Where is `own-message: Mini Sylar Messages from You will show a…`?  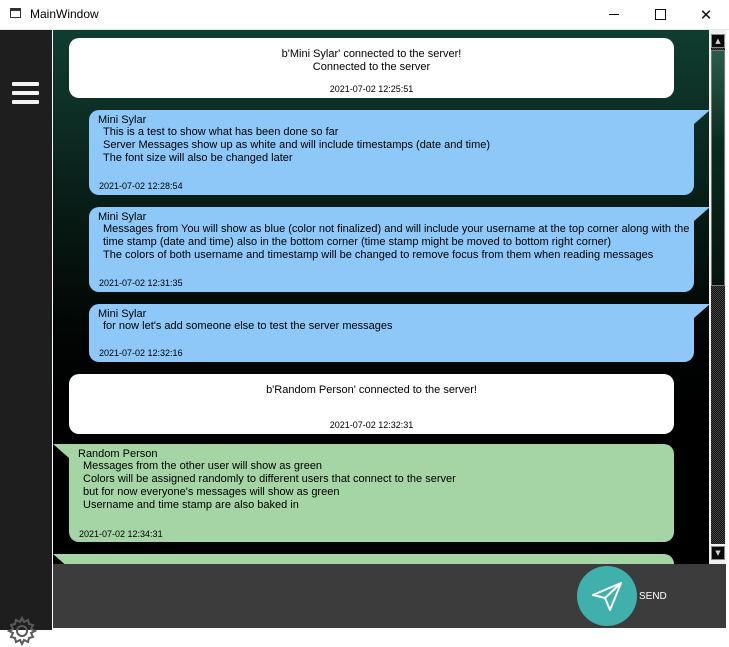
own-message: Mini Sylar Messages from You will show a… is located at coordinates (391, 249).